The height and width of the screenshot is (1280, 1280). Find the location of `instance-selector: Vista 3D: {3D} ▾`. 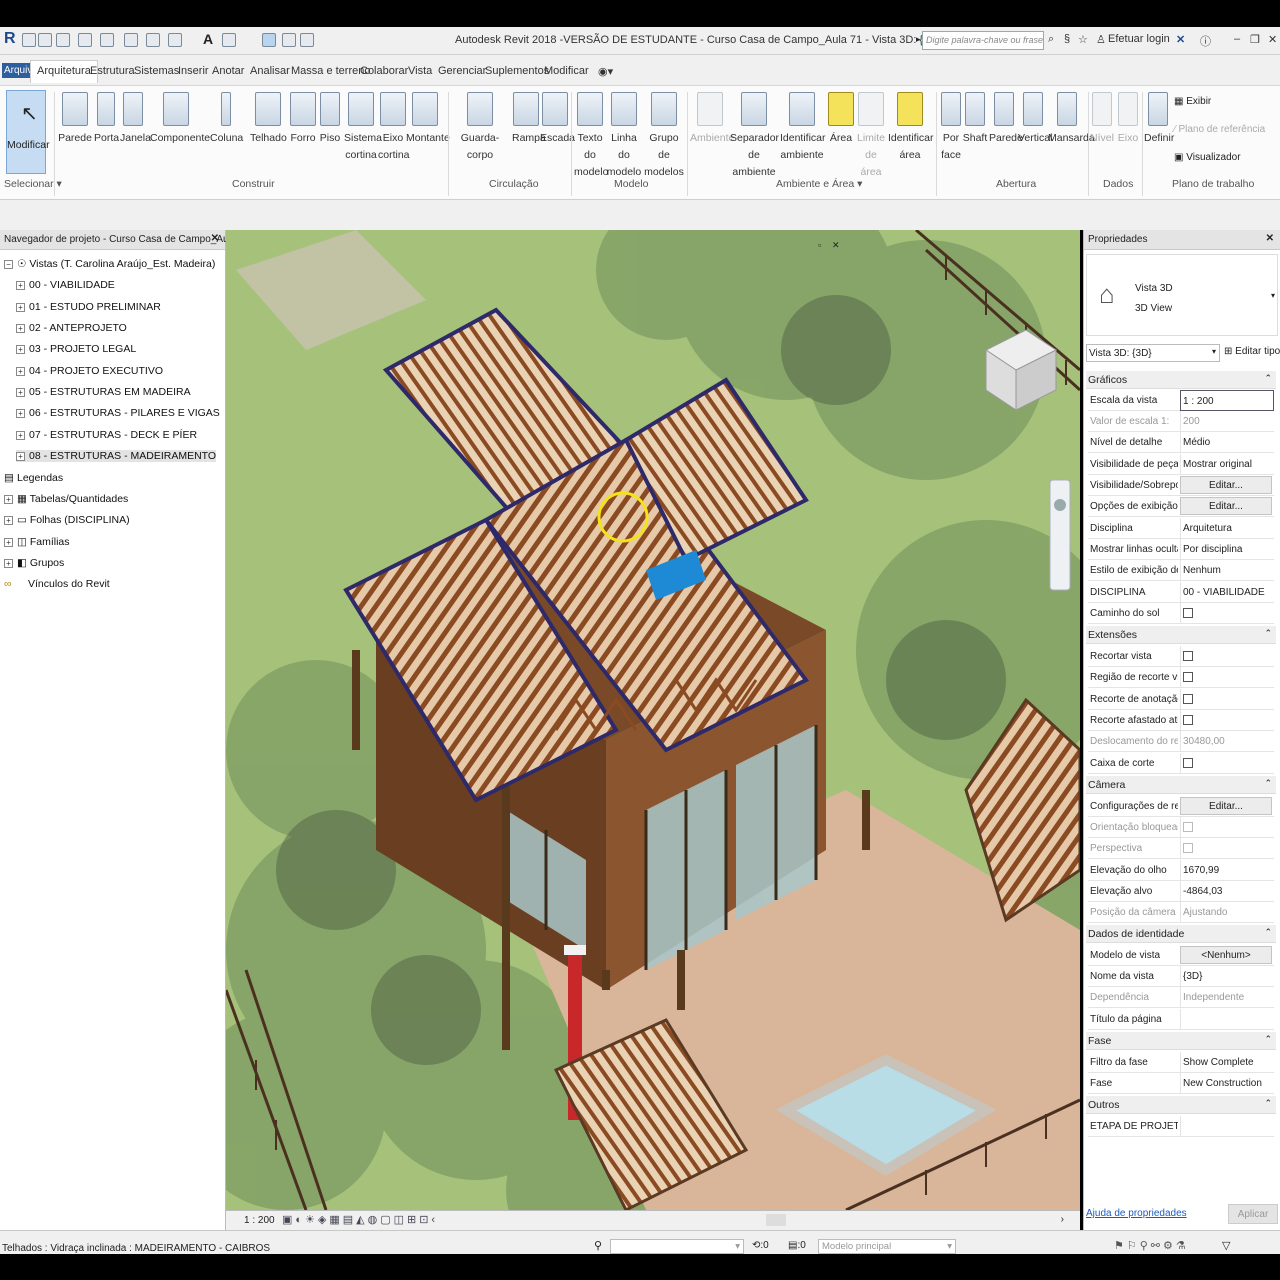

instance-selector: Vista 3D: {3D} ▾ is located at coordinates (1153, 353).